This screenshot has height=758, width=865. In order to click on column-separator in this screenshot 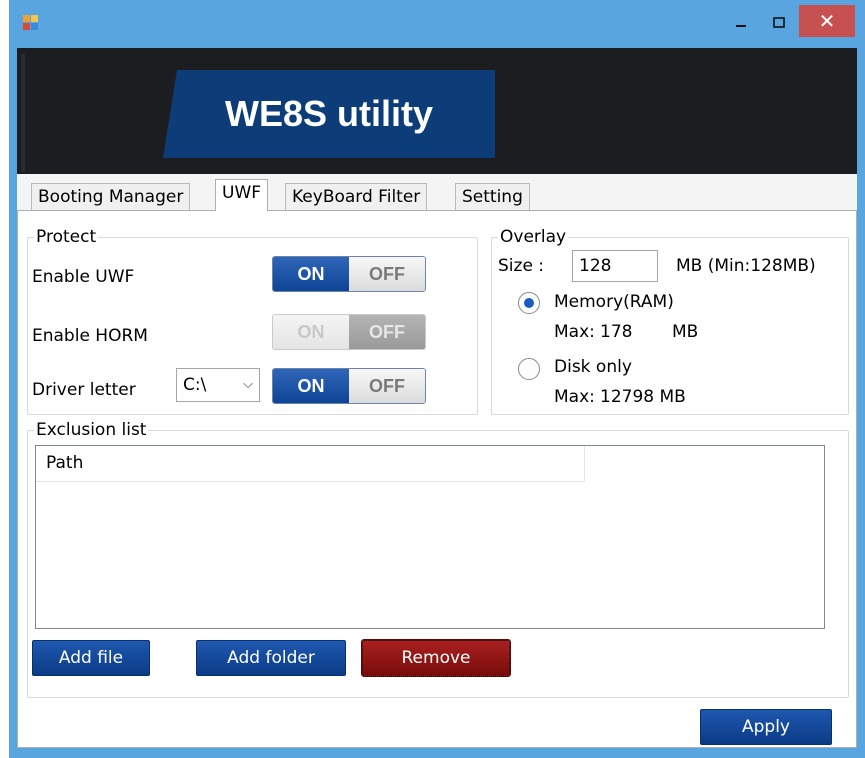, I will do `click(584, 464)`.